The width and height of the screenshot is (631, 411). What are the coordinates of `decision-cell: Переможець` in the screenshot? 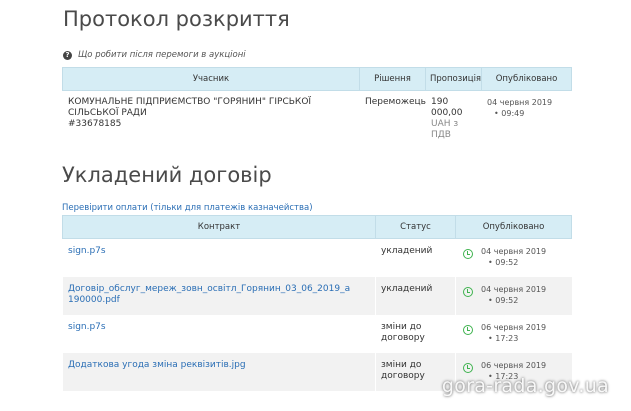 It's located at (392, 120).